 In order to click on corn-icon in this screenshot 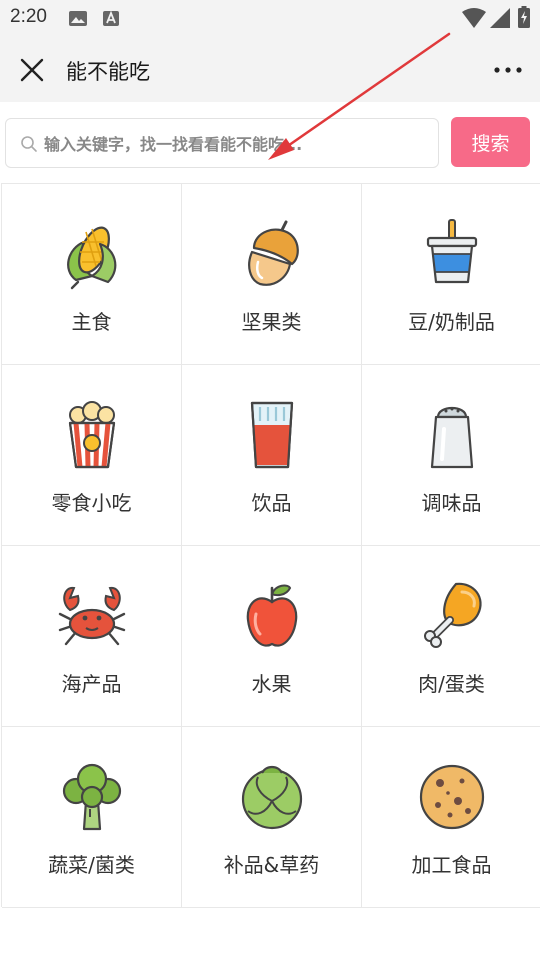, I will do `click(91, 258)`.